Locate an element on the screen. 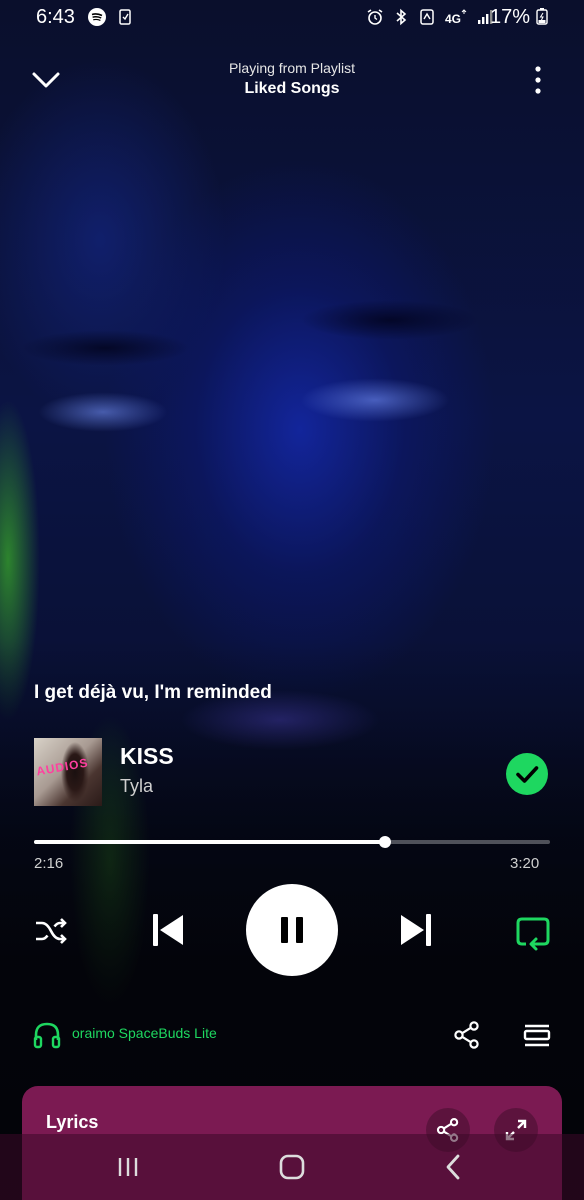  share-button is located at coordinates (467, 1035).